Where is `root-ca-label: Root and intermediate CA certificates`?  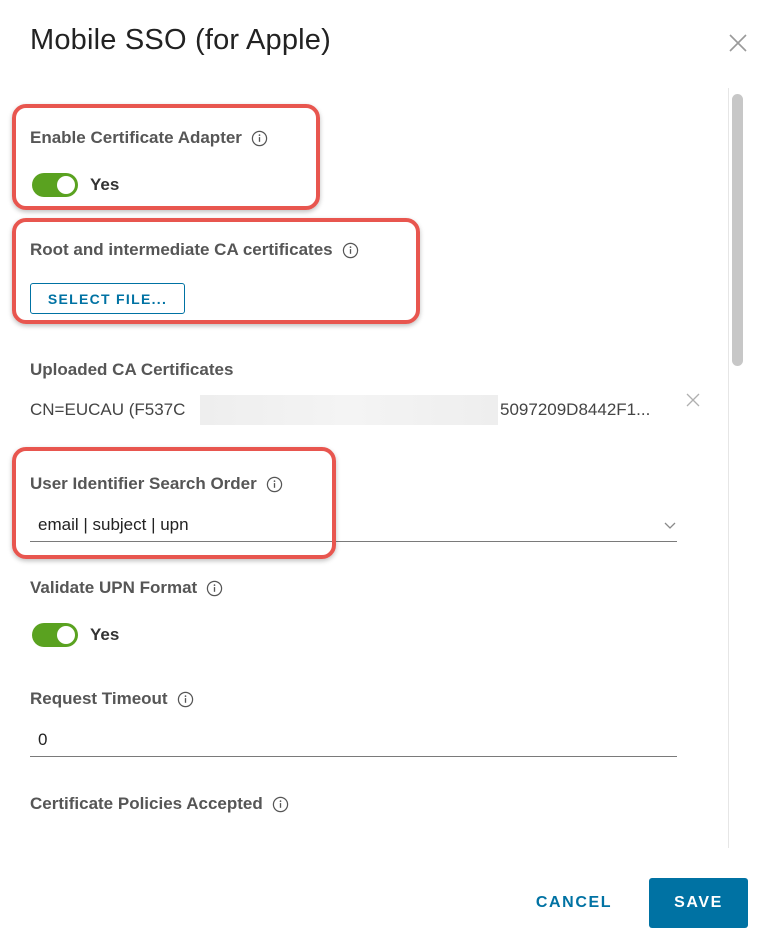 root-ca-label: Root and intermediate CA certificates is located at coordinates (194, 250).